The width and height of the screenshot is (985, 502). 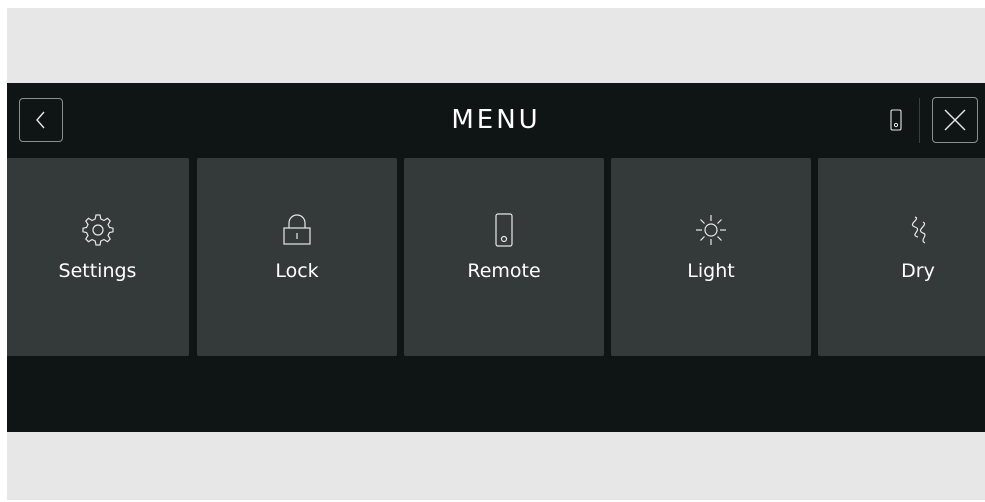 What do you see at coordinates (297, 230) in the screenshot?
I see `lock-icon` at bounding box center [297, 230].